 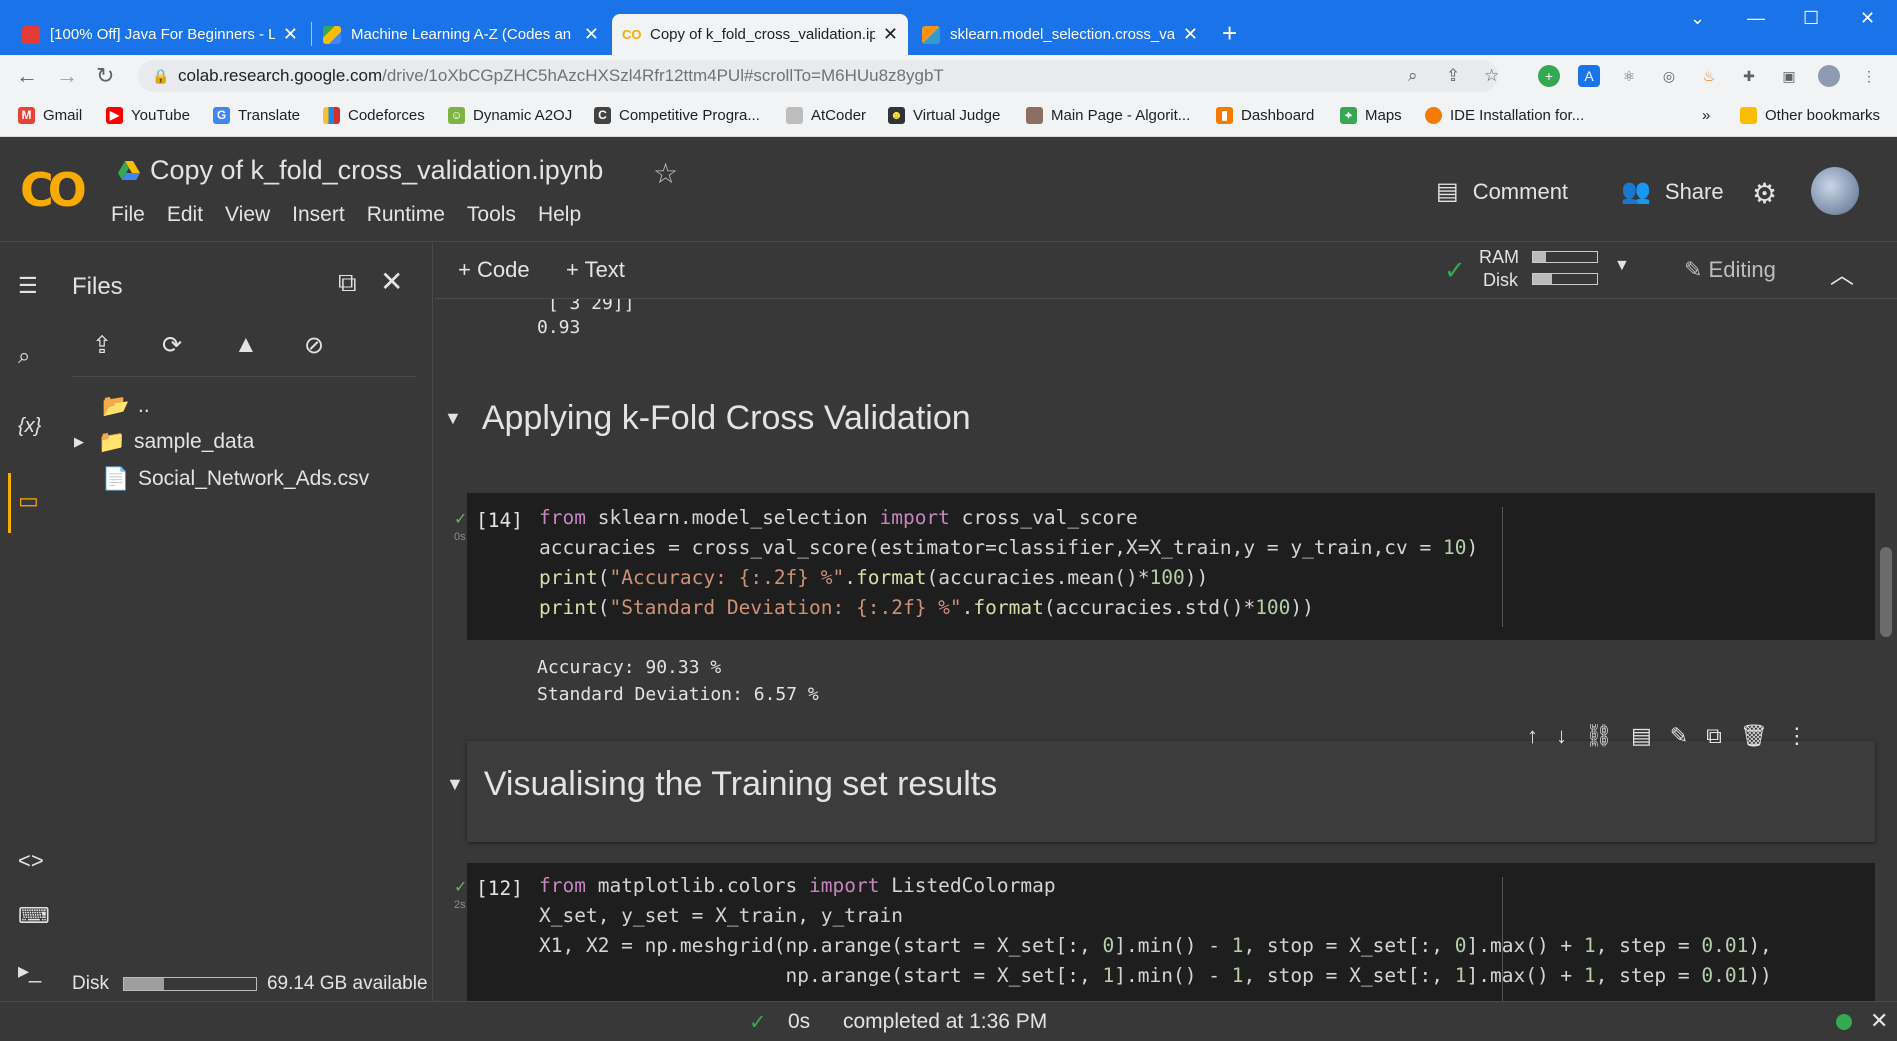 I want to click on refresh-folder-icon: ⟳, so click(x=172, y=345).